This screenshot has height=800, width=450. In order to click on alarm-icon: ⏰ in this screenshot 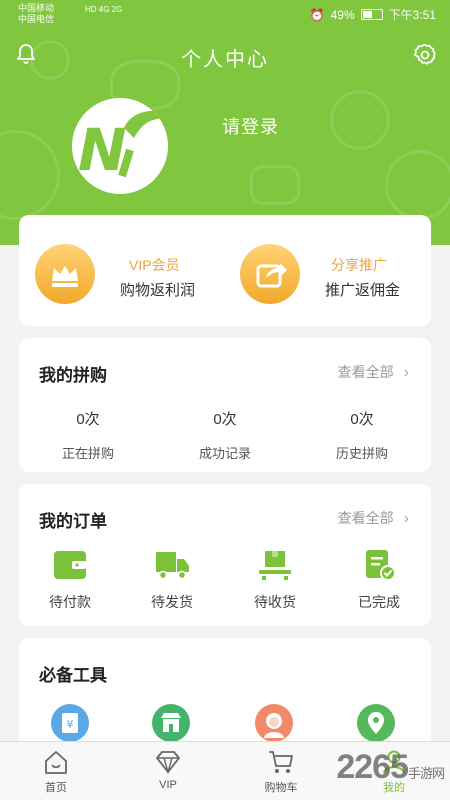, I will do `click(317, 14)`.